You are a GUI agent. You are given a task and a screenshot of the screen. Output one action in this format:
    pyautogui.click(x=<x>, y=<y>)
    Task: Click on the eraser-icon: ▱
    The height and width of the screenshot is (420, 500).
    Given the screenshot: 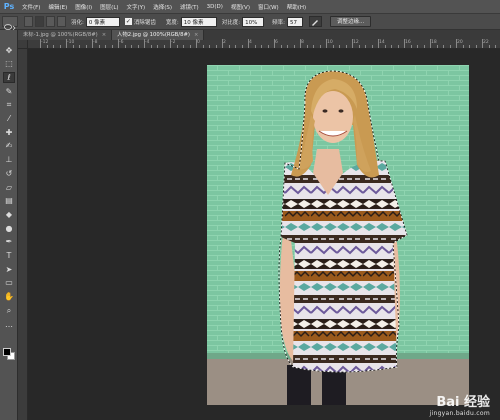 What is the action you would take?
    pyautogui.click(x=9, y=187)
    